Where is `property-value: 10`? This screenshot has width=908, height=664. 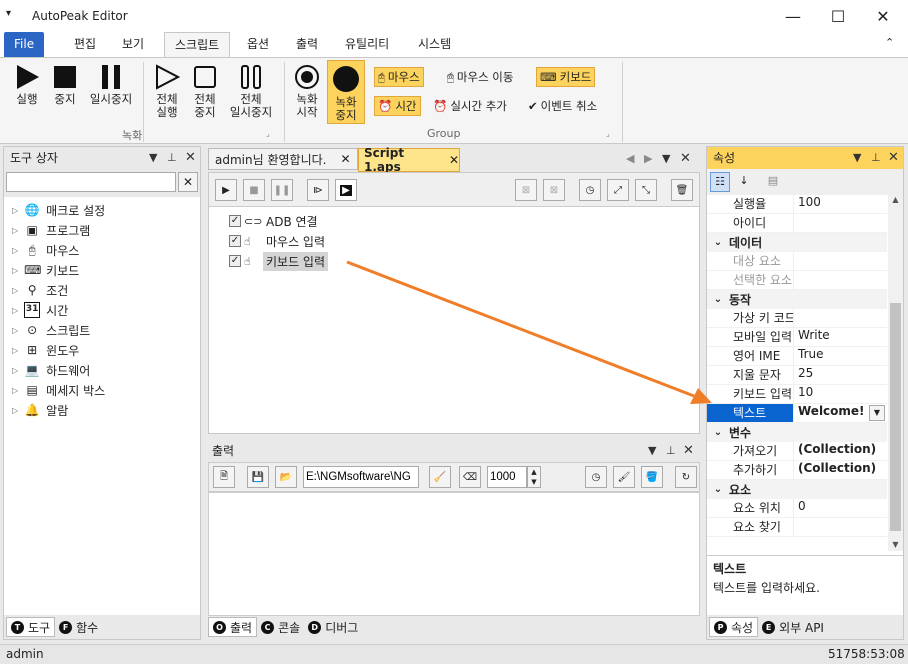
property-value: 10 is located at coordinates (840, 394).